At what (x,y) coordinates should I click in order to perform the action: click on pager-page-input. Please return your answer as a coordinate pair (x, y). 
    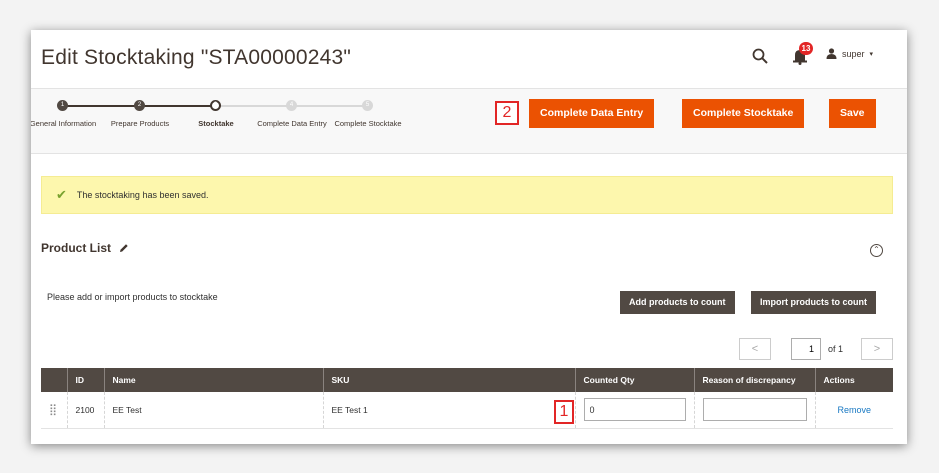
    Looking at the image, I should click on (806, 349).